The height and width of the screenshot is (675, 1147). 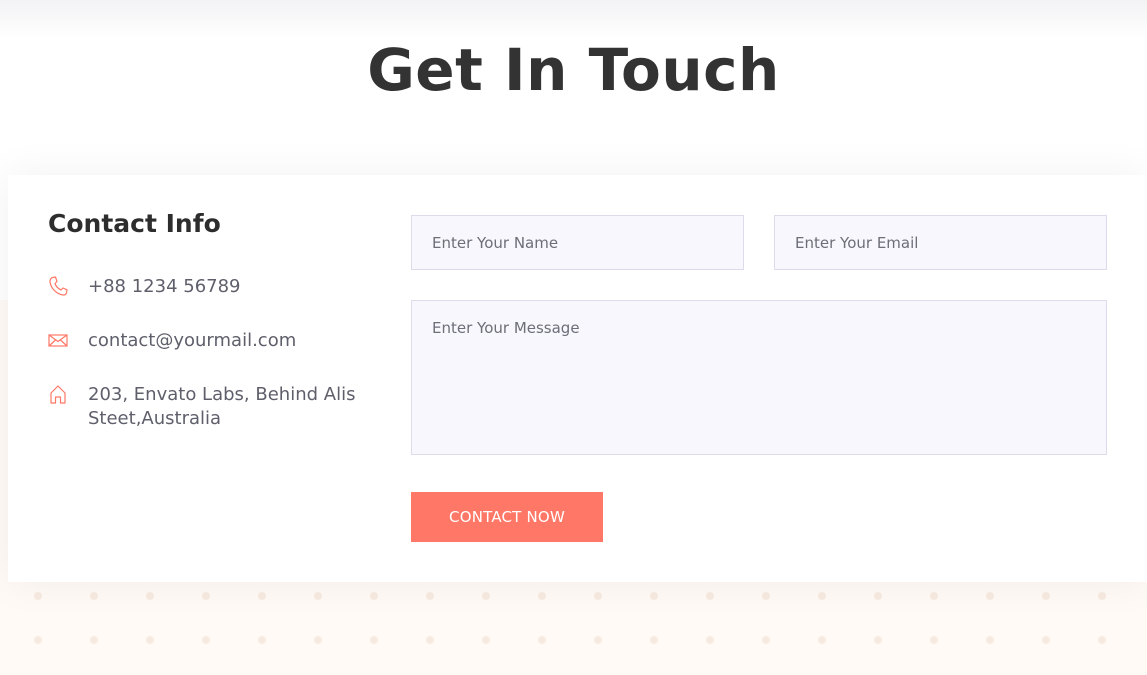 I want to click on phone-text: +88 1234 56789, so click(x=164, y=286).